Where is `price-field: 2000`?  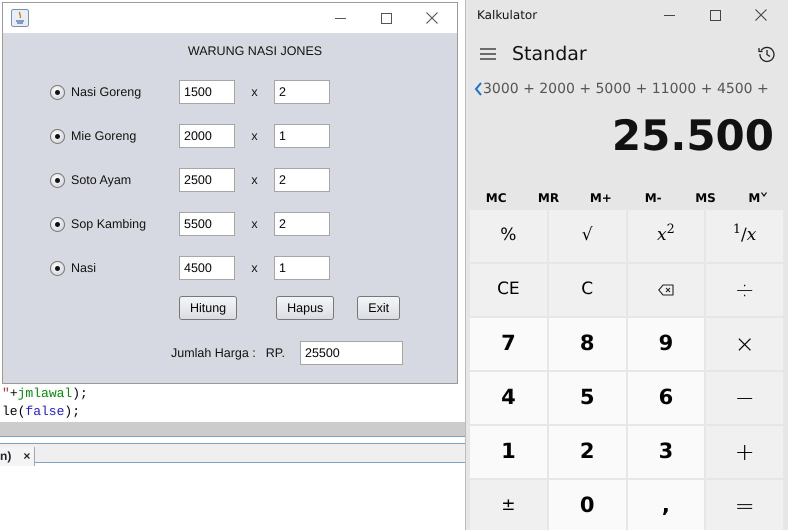
price-field: 2000 is located at coordinates (207, 136).